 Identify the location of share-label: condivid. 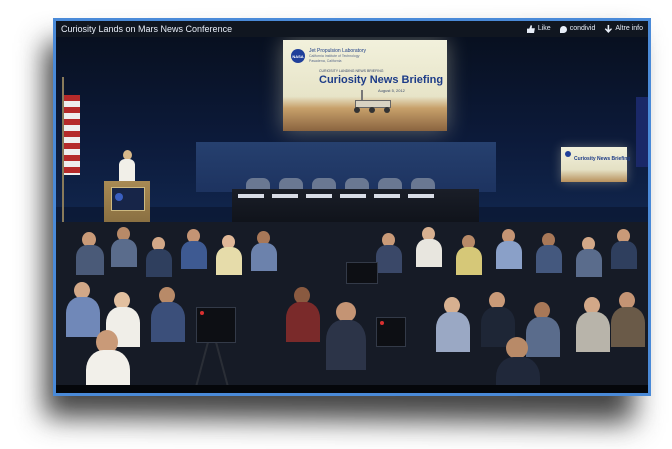
(582, 28).